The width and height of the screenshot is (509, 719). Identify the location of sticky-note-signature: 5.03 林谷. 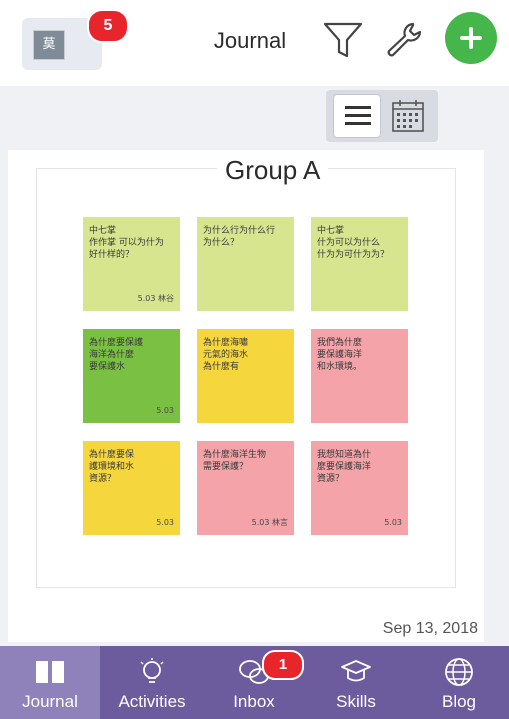
(155, 298).